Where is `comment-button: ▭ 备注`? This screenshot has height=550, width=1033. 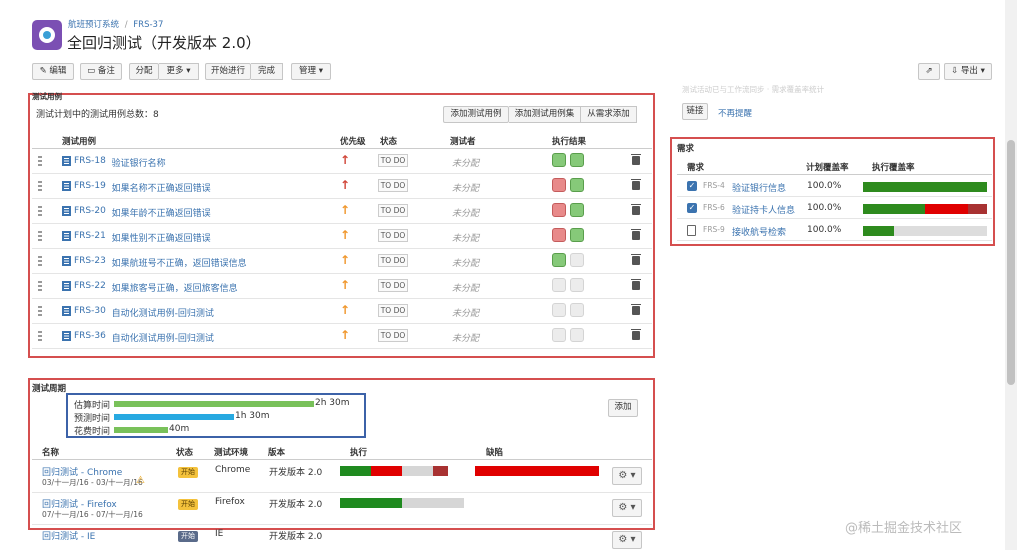 comment-button: ▭ 备注 is located at coordinates (101, 71).